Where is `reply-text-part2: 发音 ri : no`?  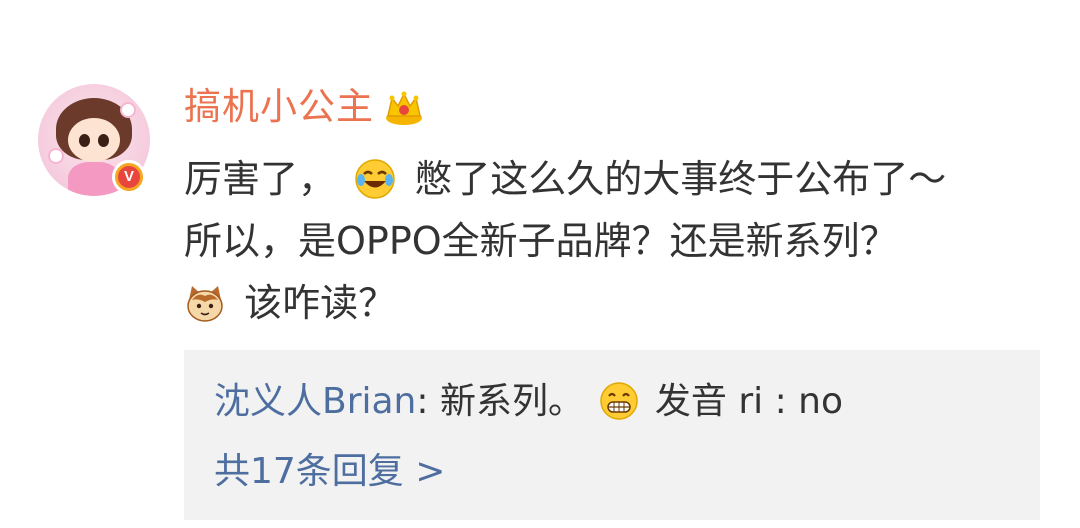
reply-text-part2: 发音 ri : no is located at coordinates (748, 401).